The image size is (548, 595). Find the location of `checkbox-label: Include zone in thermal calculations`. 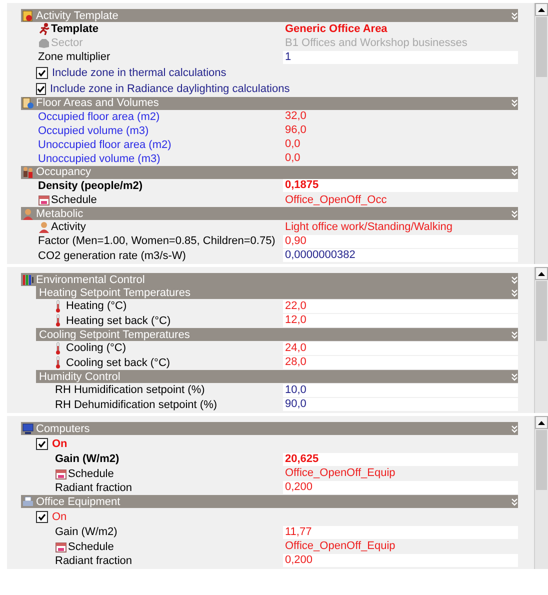

checkbox-label: Include zone in thermal calculations is located at coordinates (139, 72).